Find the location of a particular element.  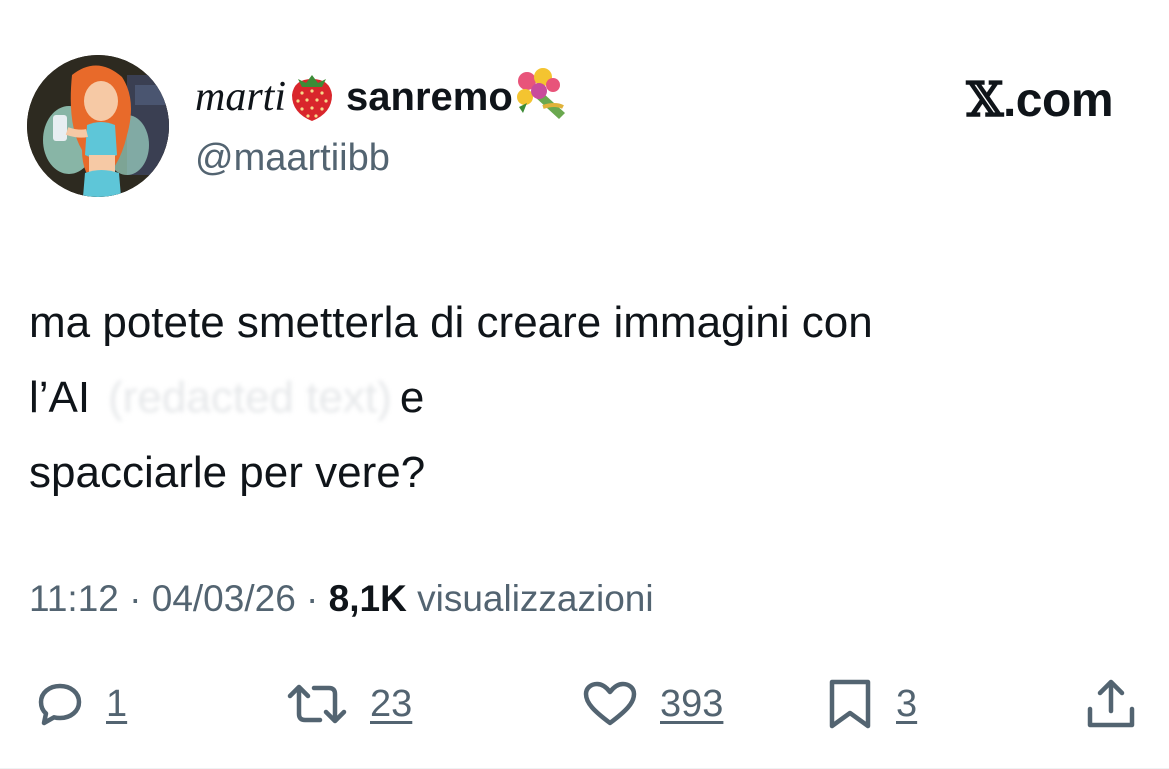

avatar is located at coordinates (98, 126).